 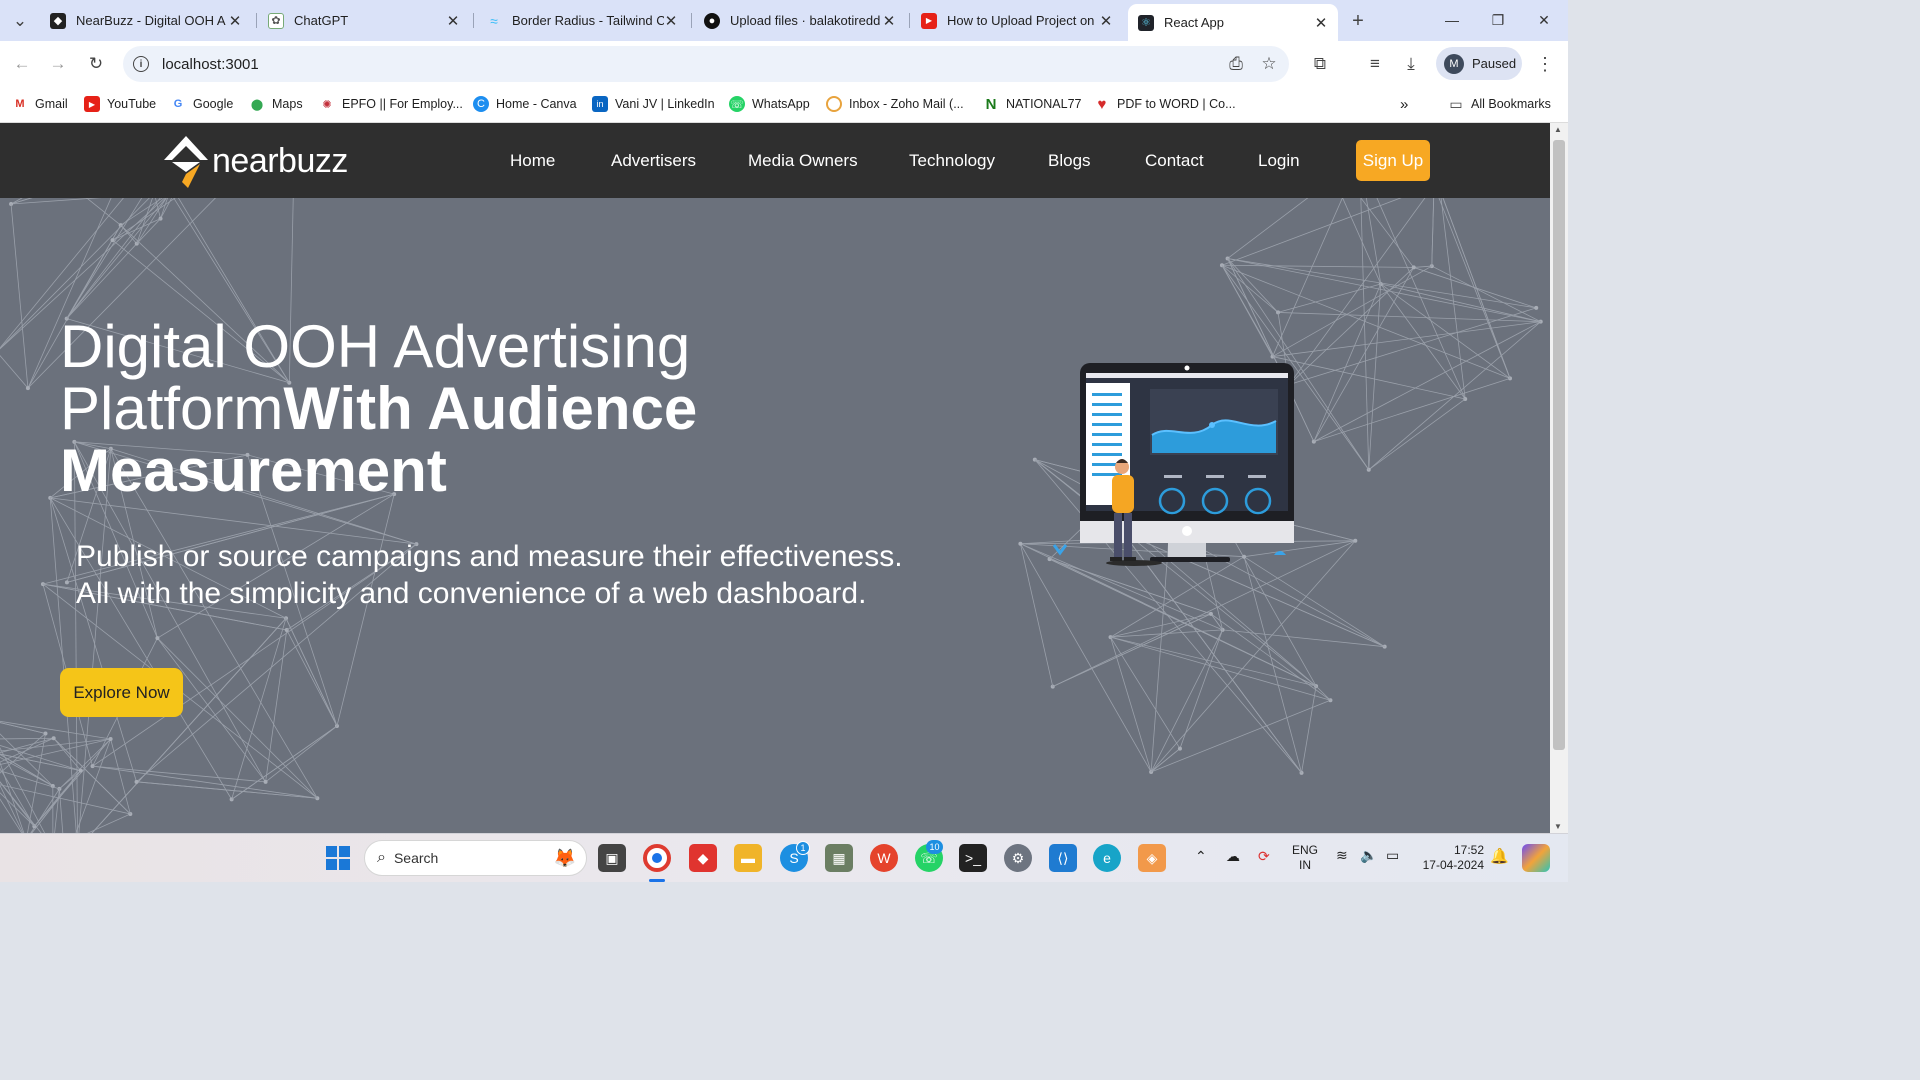 What do you see at coordinates (1018, 858) in the screenshot?
I see `settings-gear-icon: ⚙` at bounding box center [1018, 858].